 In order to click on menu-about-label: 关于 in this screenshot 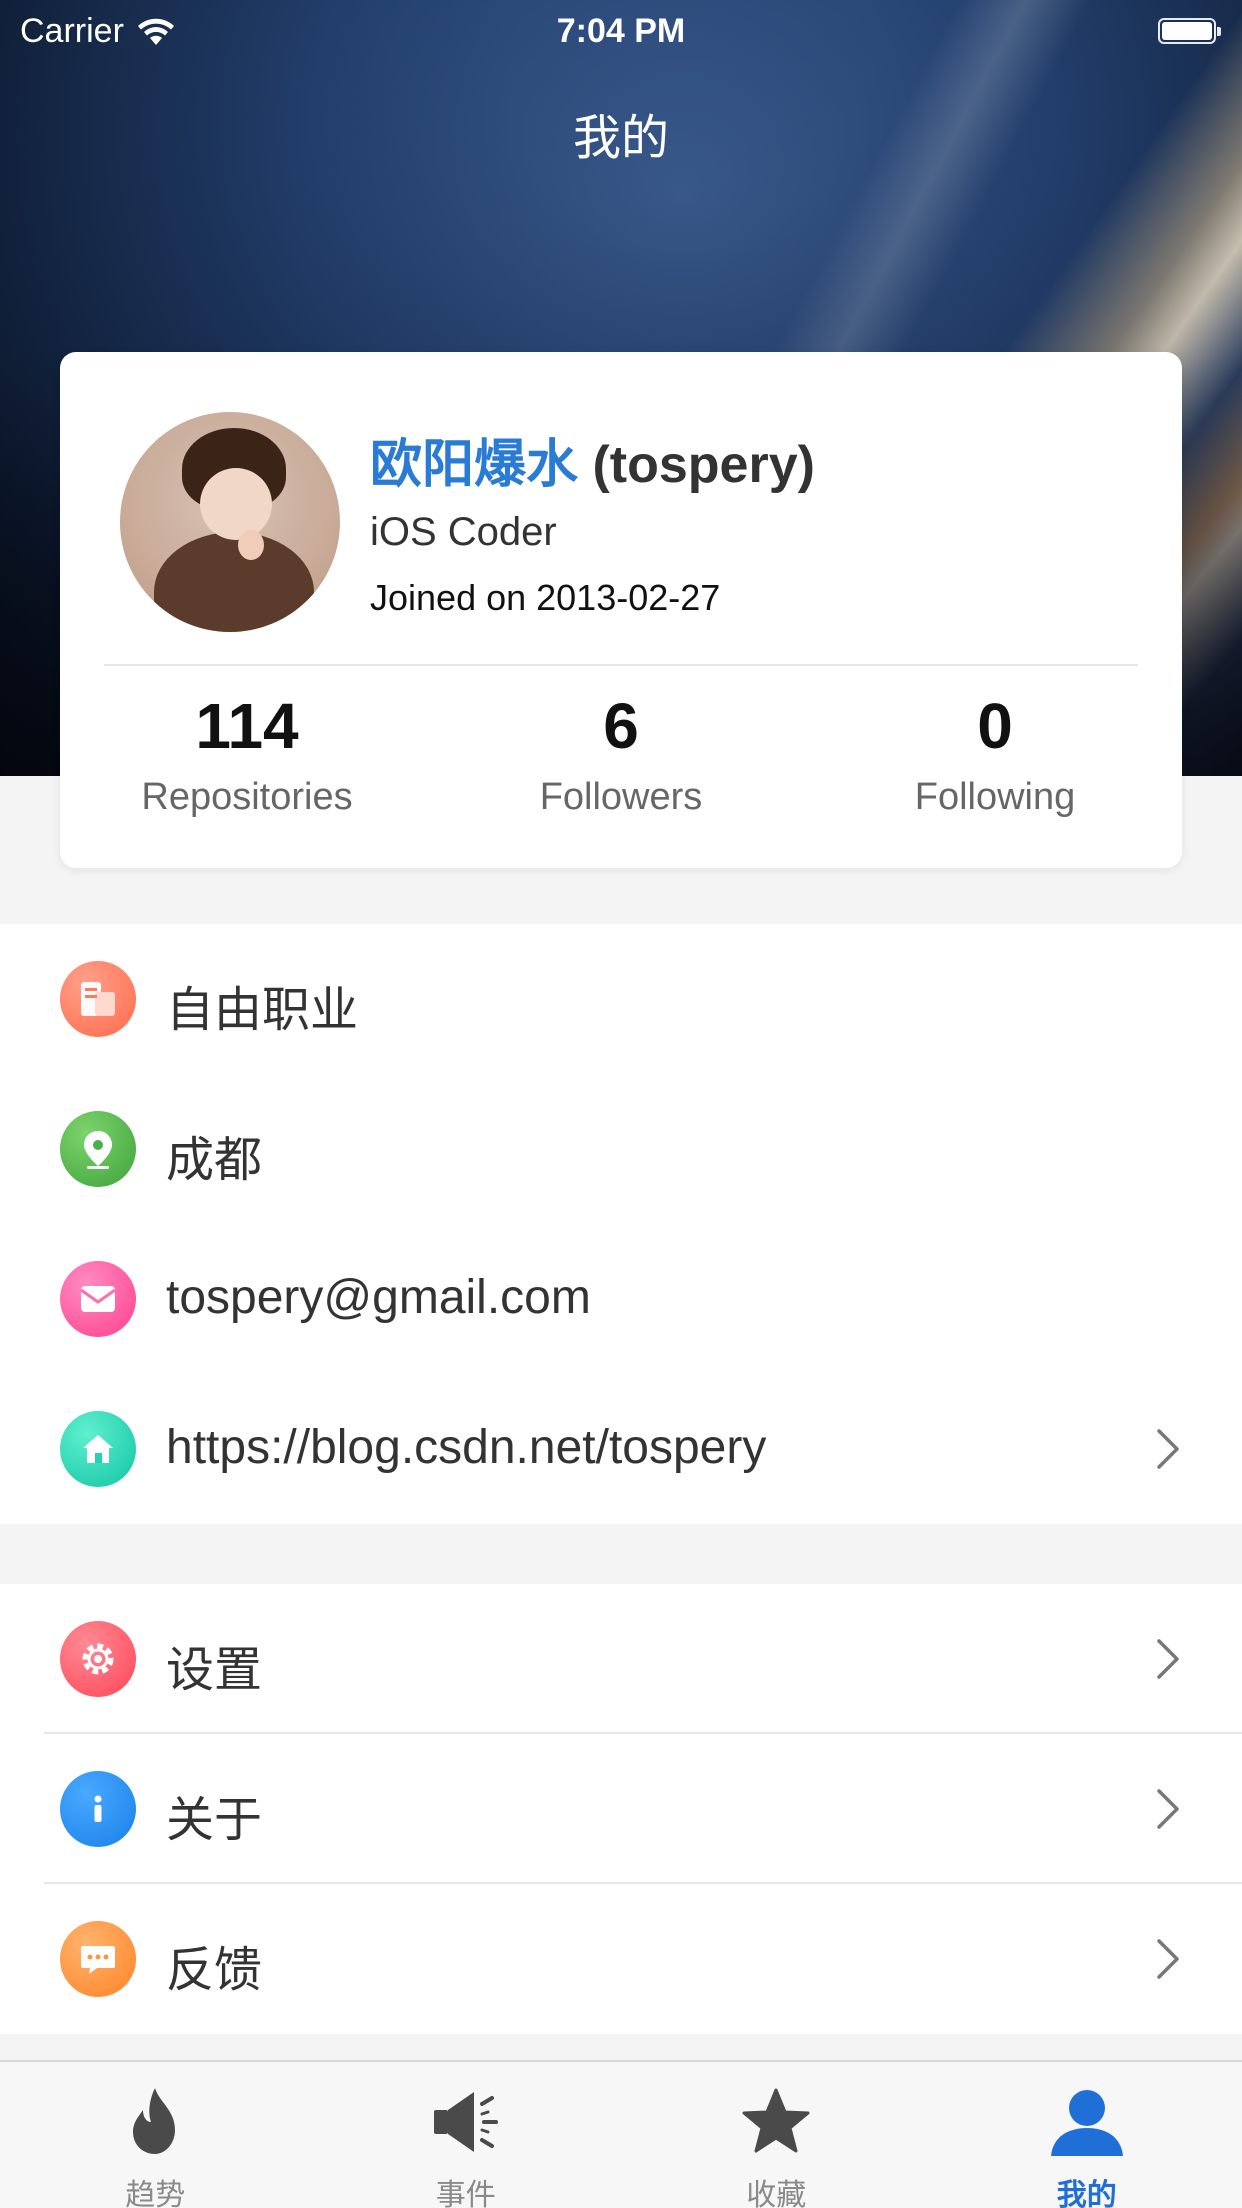, I will do `click(214, 1820)`.